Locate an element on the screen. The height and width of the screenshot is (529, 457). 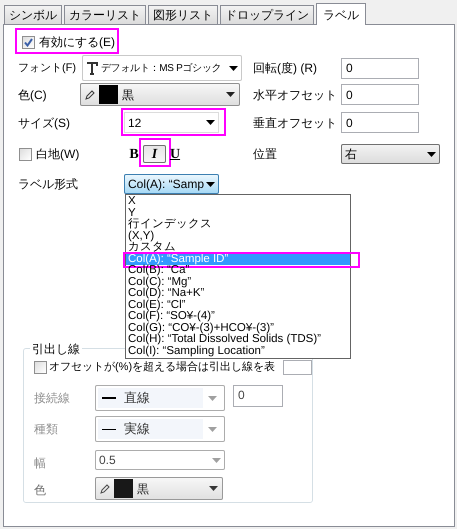
position-dropdown: 右 is located at coordinates (390, 154).